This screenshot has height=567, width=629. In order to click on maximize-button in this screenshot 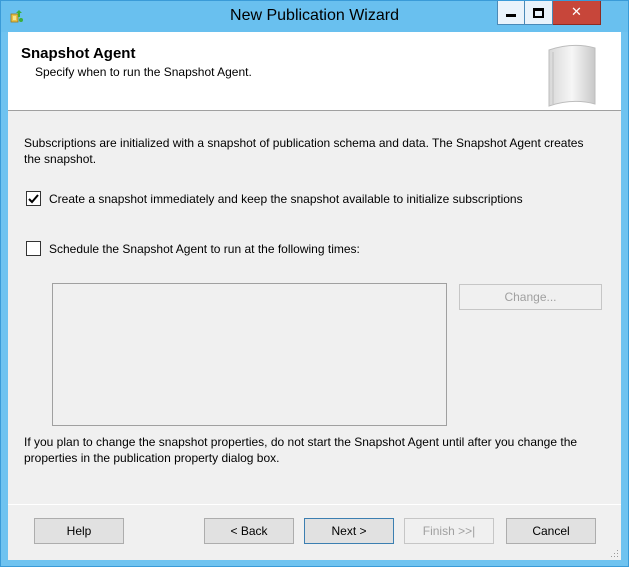, I will do `click(539, 13)`.